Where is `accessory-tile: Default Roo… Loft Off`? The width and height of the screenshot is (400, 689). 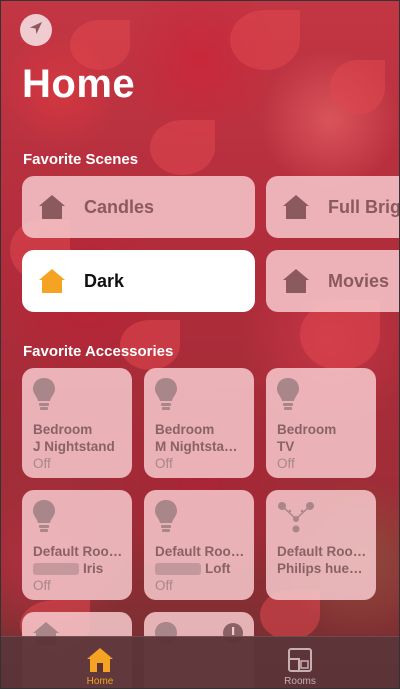
accessory-tile: Default Roo… Loft Off is located at coordinates (199, 545).